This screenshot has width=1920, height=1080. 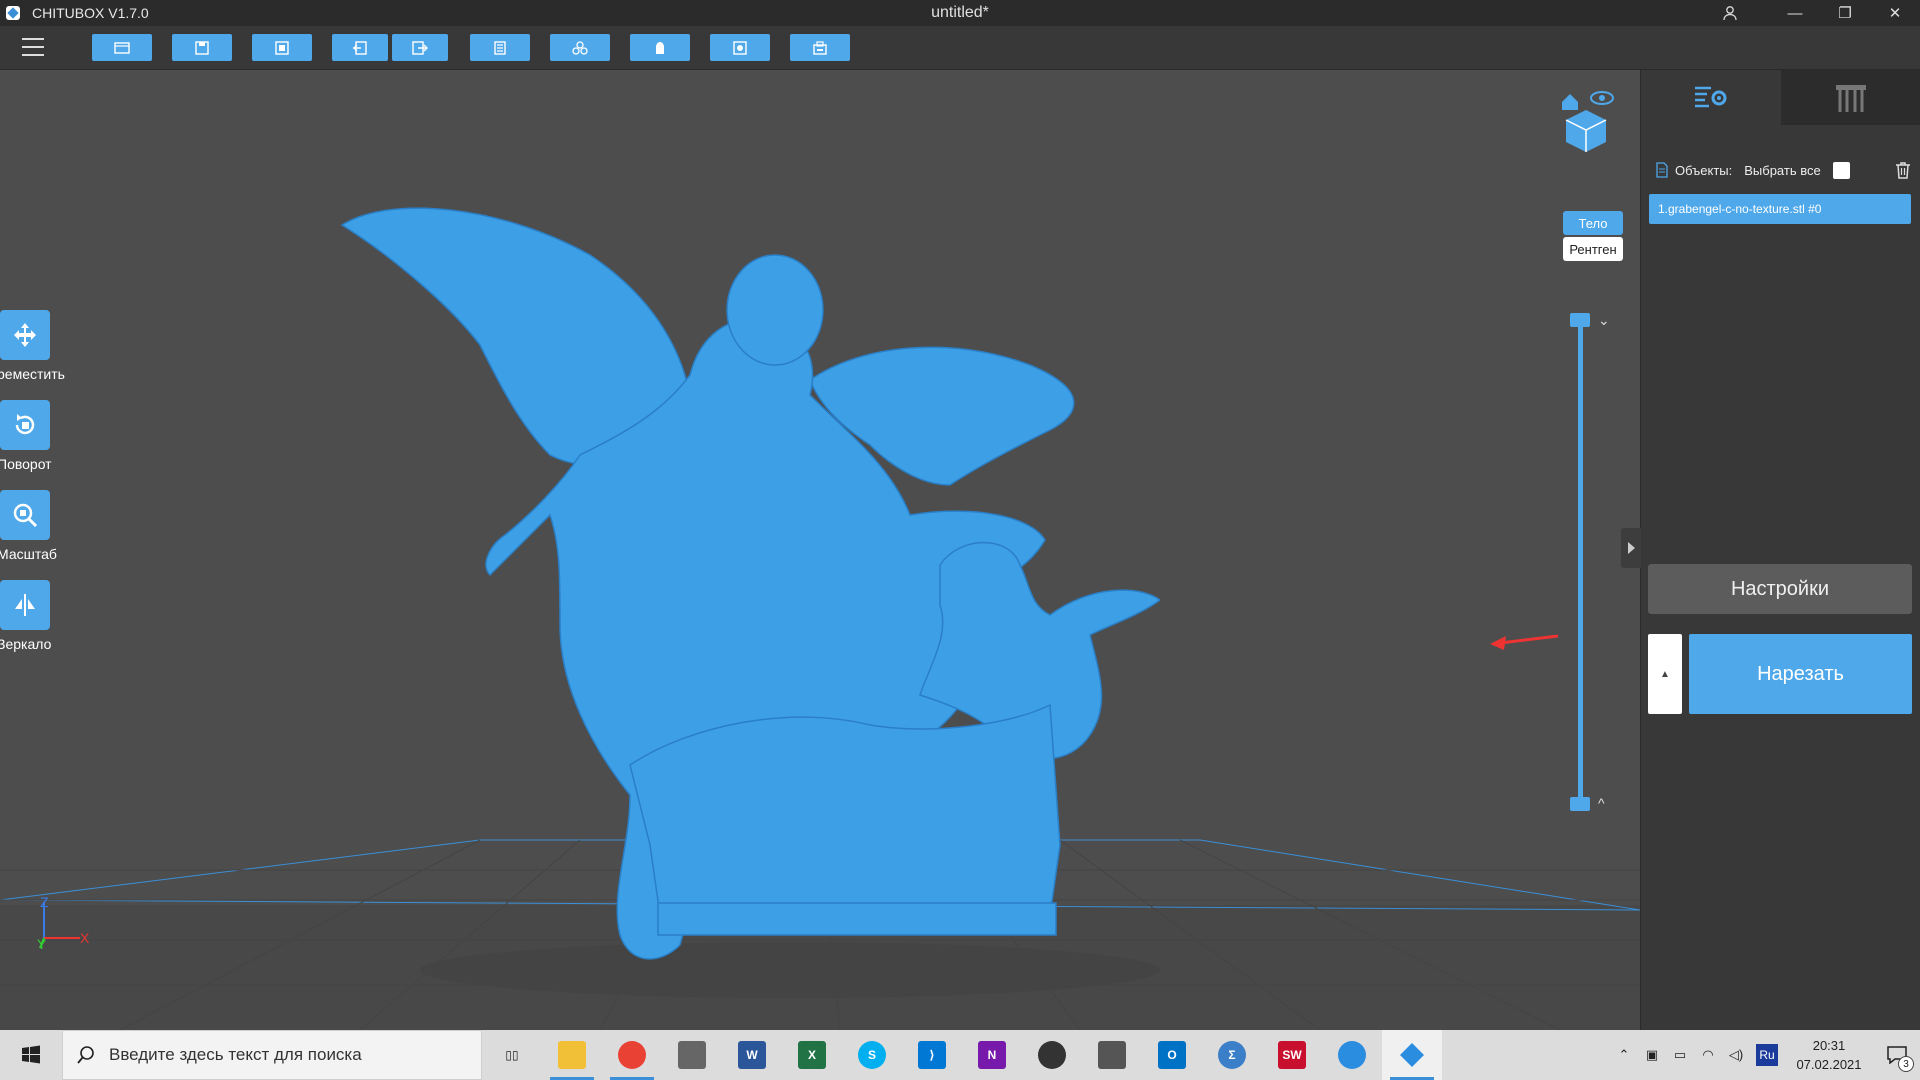 What do you see at coordinates (1524, 642) in the screenshot?
I see `red-arrow-annotation` at bounding box center [1524, 642].